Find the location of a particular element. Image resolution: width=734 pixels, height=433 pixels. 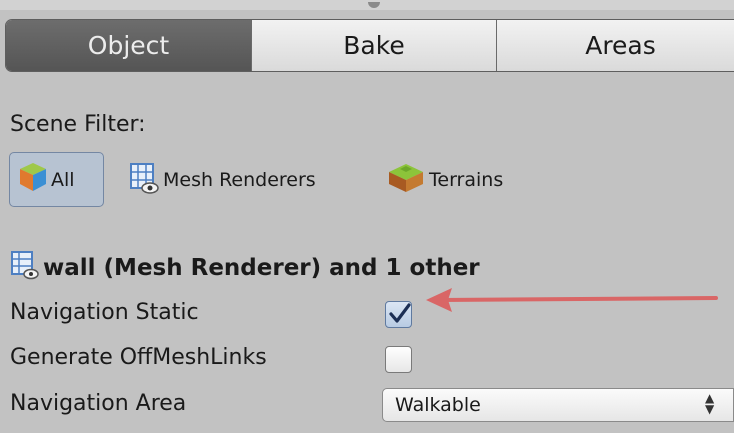

tab-object: Object is located at coordinates (129, 45).